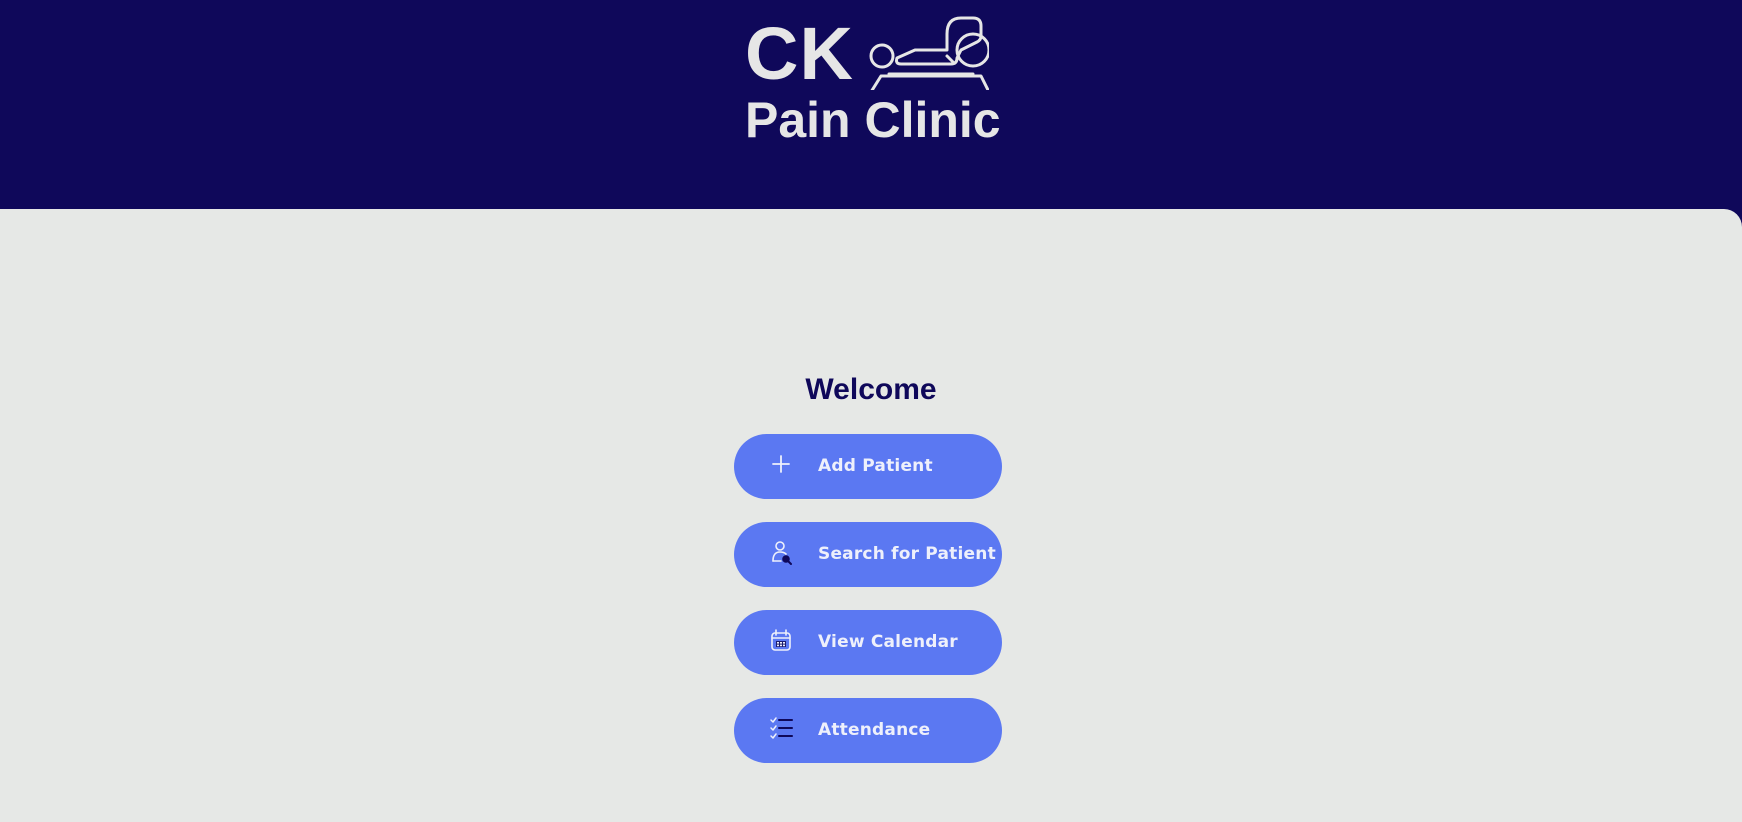  What do you see at coordinates (799, 53) in the screenshot?
I see `logo-initials: CK` at bounding box center [799, 53].